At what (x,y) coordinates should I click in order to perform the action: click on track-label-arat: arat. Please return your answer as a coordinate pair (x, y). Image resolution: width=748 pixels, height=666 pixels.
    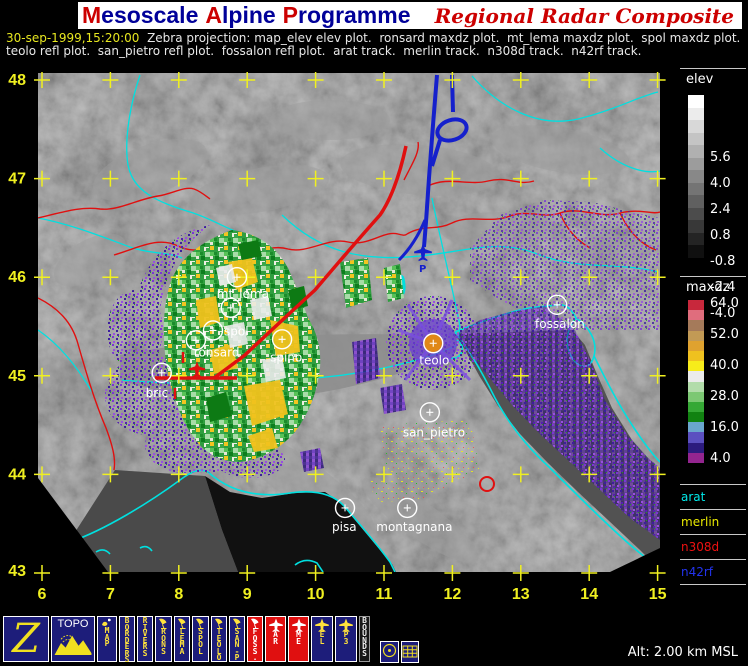
    Looking at the image, I should click on (693, 497).